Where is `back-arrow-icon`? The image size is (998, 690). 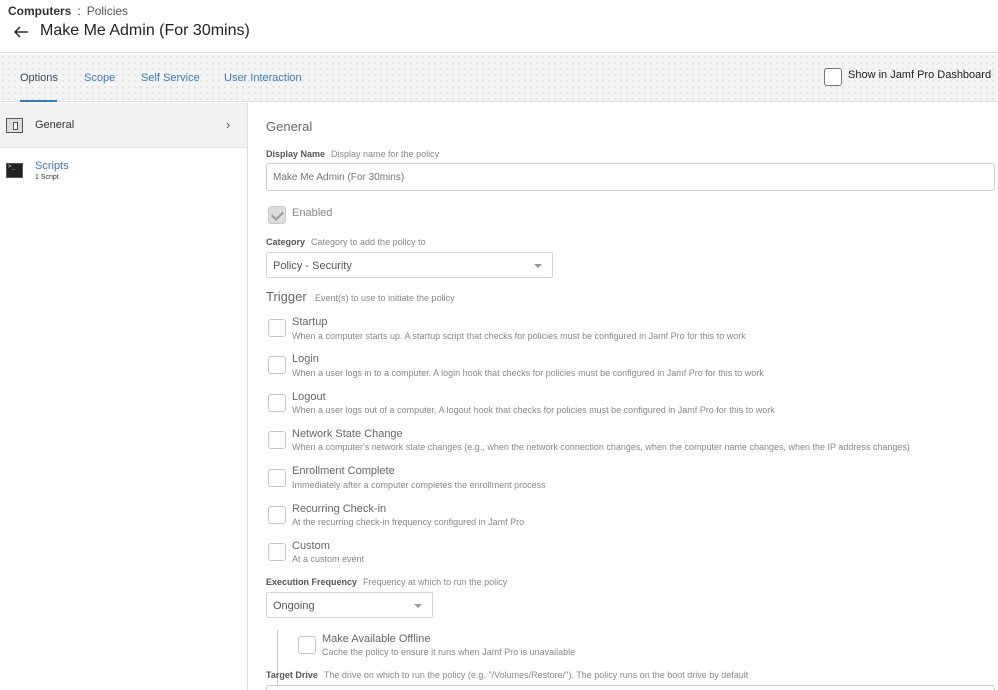 back-arrow-icon is located at coordinates (21, 32).